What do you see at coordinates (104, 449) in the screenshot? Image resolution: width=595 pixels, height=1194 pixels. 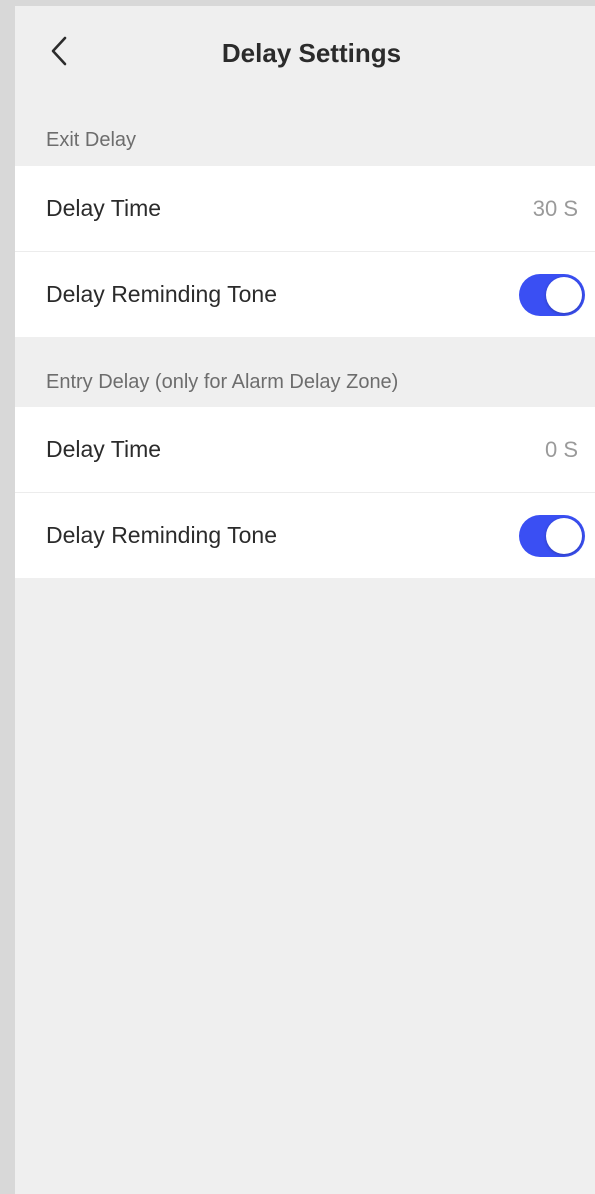 I see `entry-delay-time-label: Delay Time` at bounding box center [104, 449].